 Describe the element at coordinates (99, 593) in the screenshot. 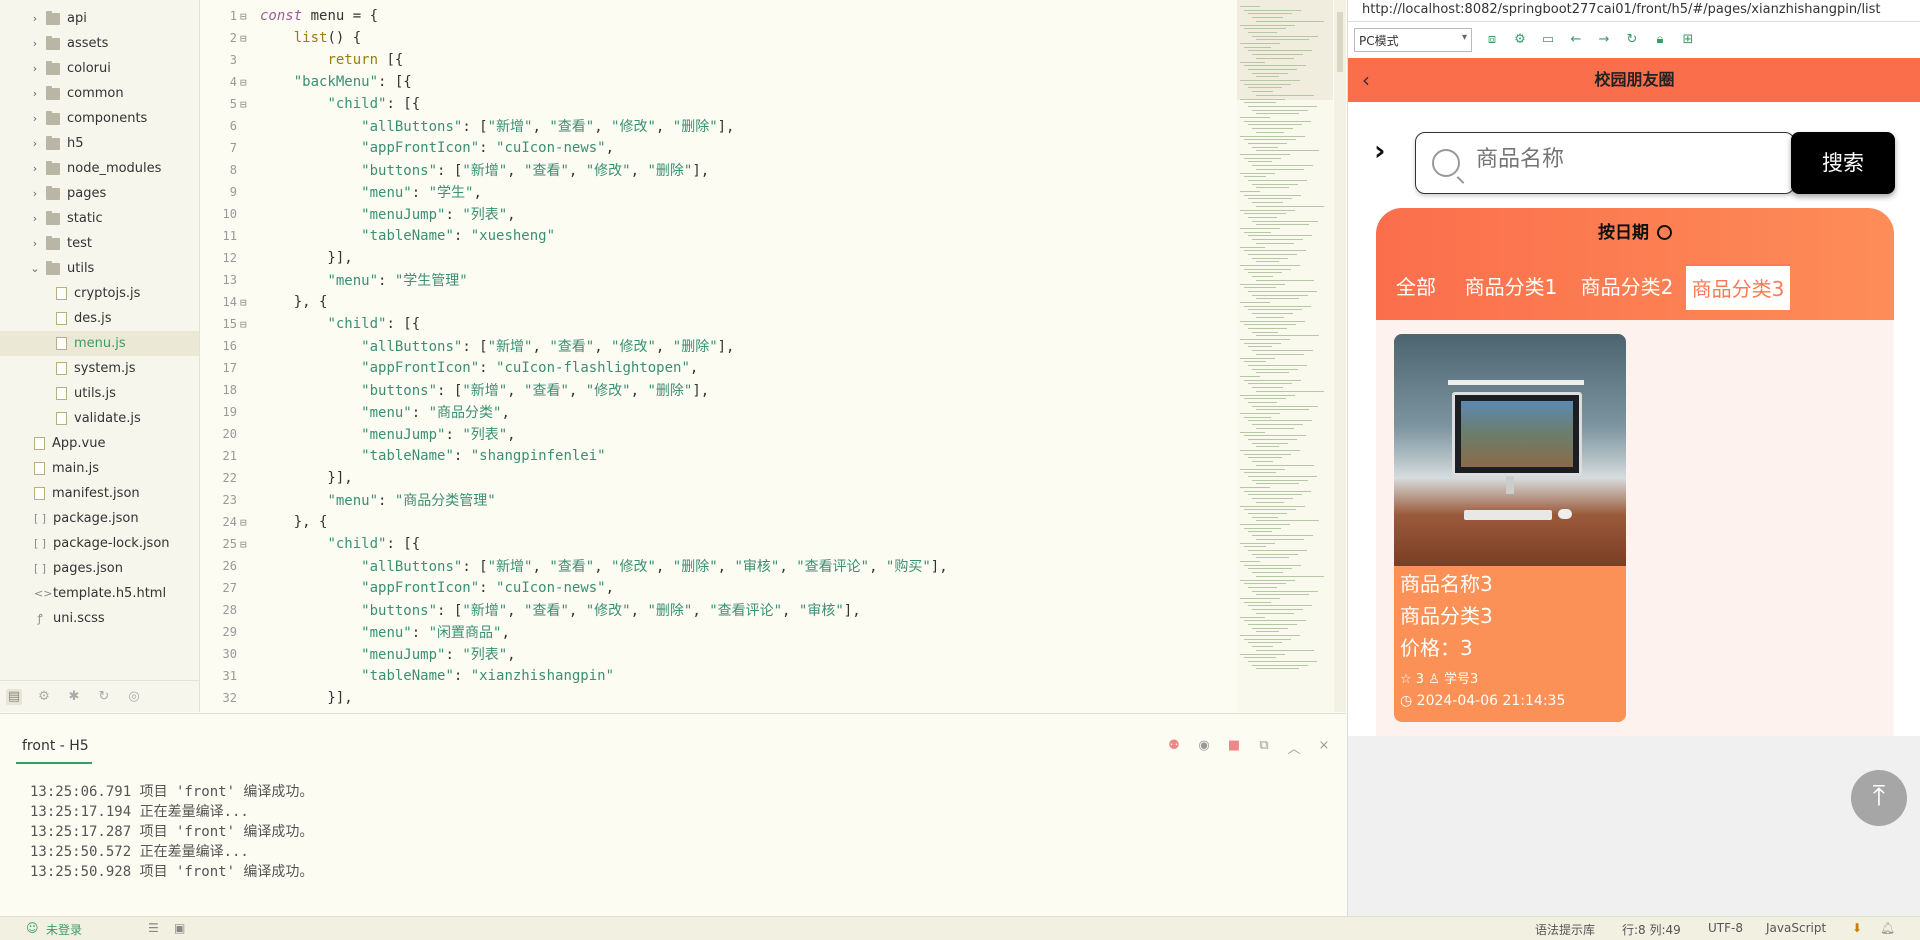

I see `tree-item: <> template.h5.html` at that location.